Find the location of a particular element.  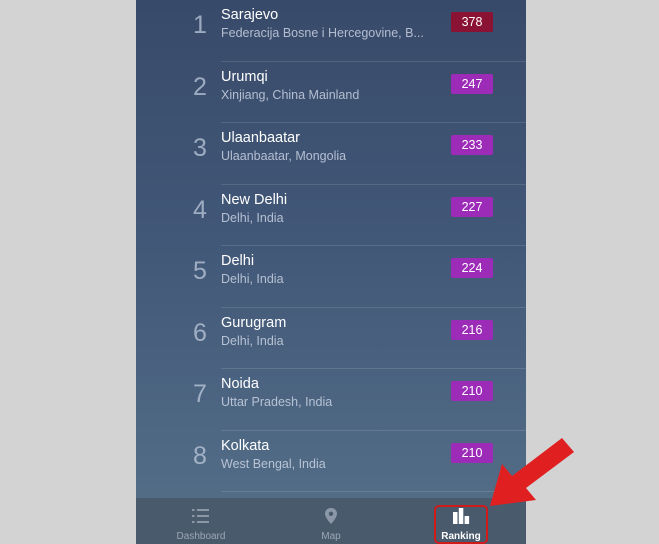

row-divider is located at coordinates (373, 491).